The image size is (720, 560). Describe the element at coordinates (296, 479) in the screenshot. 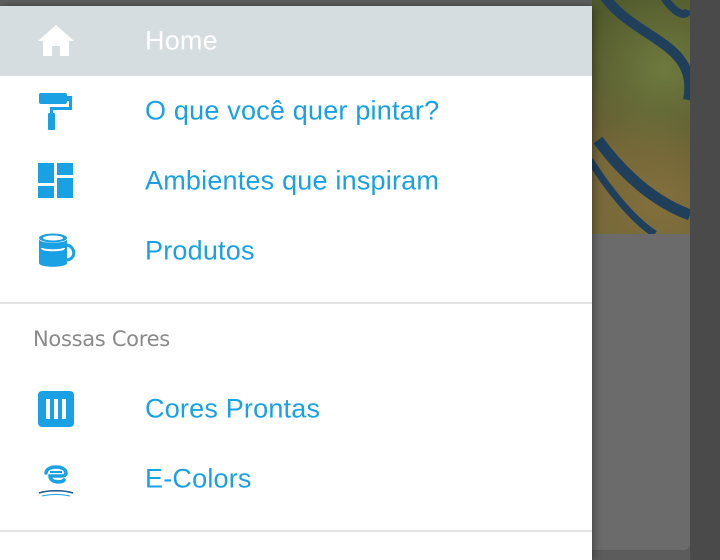

I see `nav-item-e-colors: E-Colors` at that location.